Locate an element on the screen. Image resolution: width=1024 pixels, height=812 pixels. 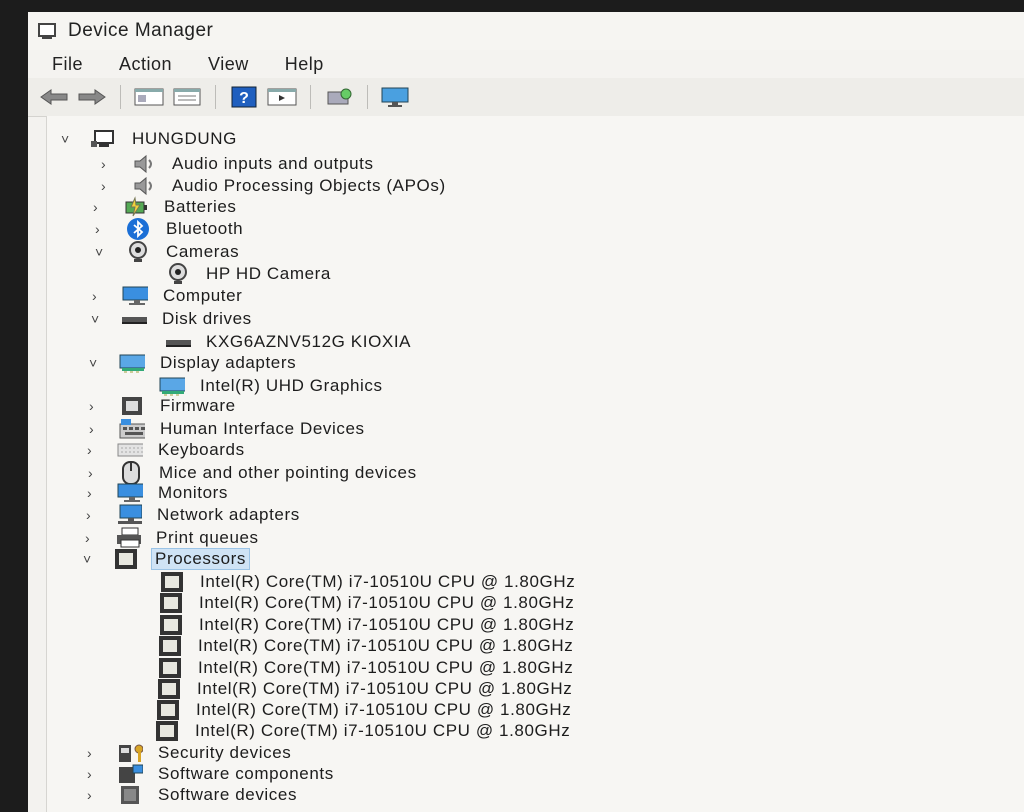
display-monitor-button is located at coordinates (396, 97).